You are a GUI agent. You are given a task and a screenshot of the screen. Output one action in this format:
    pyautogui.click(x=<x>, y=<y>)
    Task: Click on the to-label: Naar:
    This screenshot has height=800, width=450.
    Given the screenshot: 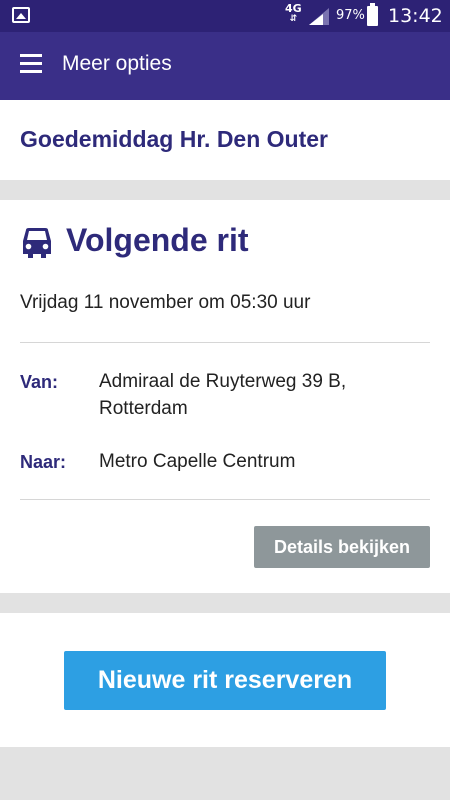 What is the action you would take?
    pyautogui.click(x=43, y=462)
    